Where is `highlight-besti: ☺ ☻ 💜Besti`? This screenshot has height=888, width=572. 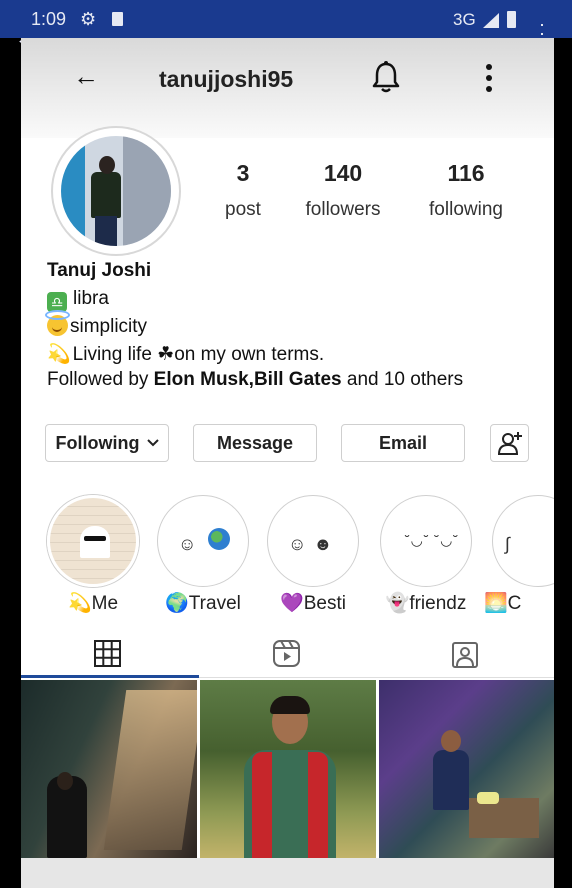
highlight-besti: ☺ ☻ 💜Besti is located at coordinates (313, 554).